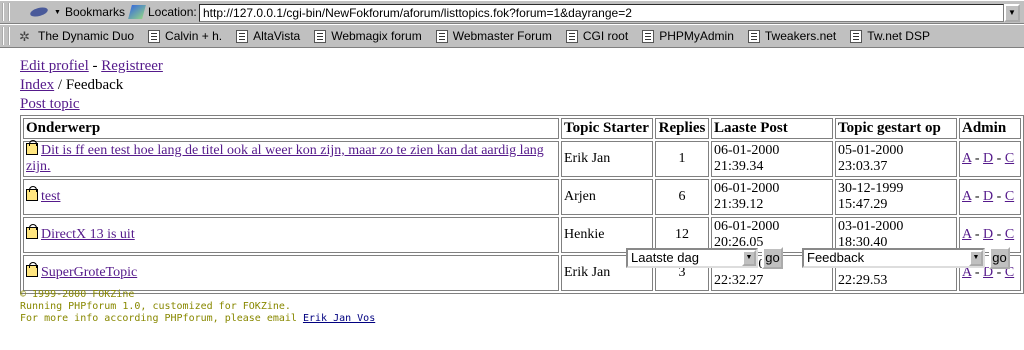 This screenshot has height=350, width=1024. I want to click on topic-last-post: 06-01-2000 21:39.12, so click(772, 197).